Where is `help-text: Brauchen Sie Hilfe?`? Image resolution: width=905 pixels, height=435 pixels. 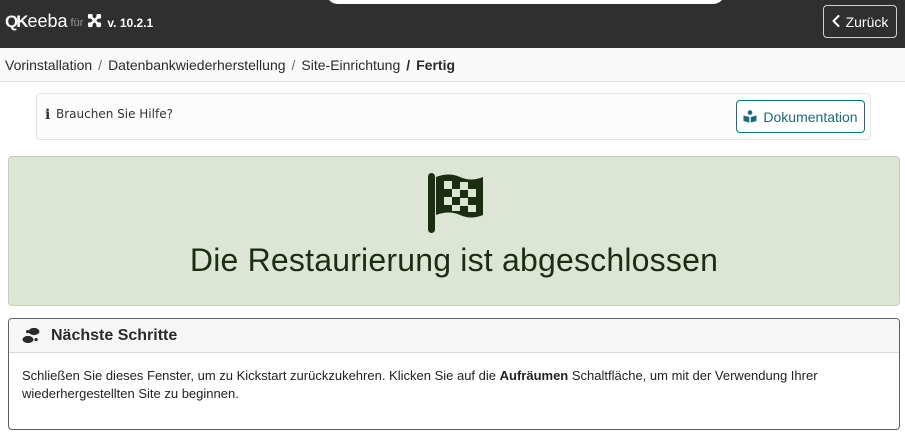 help-text: Brauchen Sie Hilfe? is located at coordinates (114, 114).